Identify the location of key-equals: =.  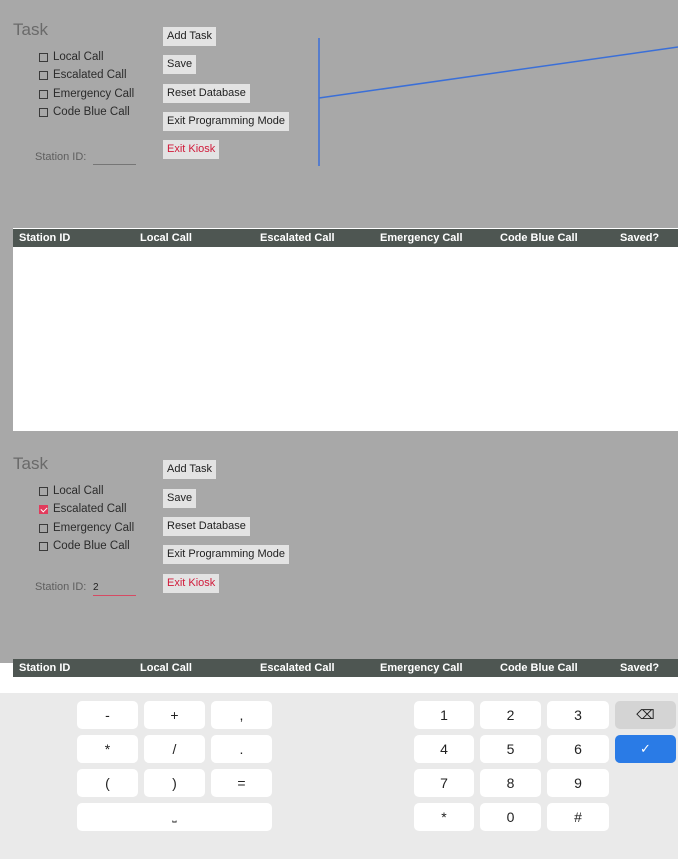
(241, 783).